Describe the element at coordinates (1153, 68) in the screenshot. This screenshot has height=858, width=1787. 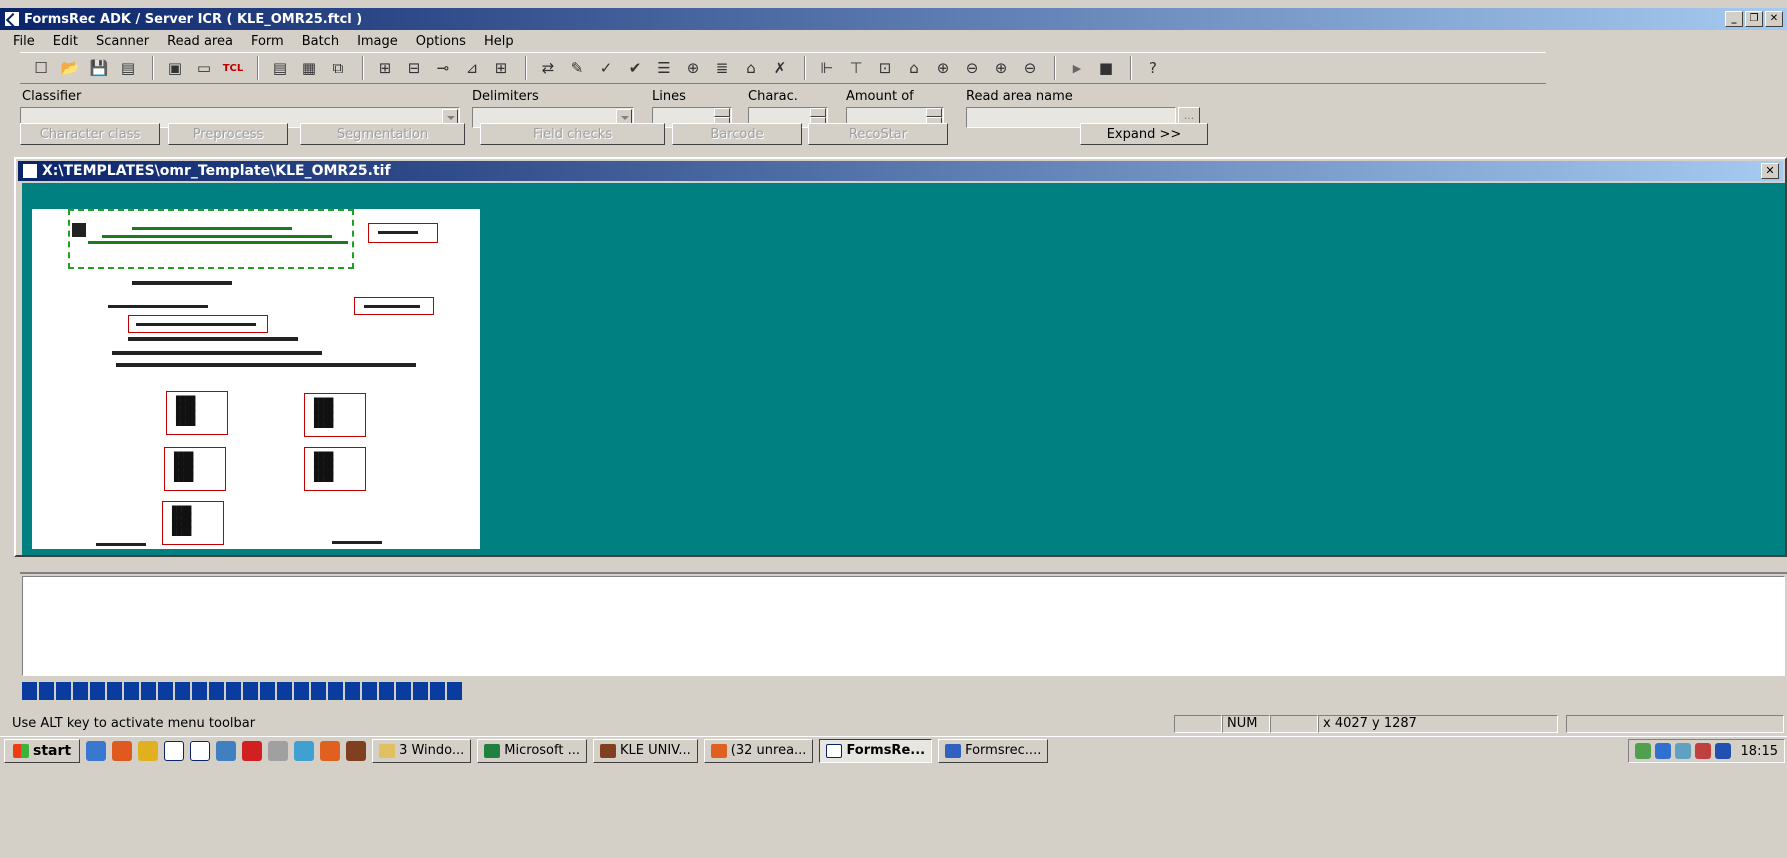
I see `help-icon: ?` at that location.